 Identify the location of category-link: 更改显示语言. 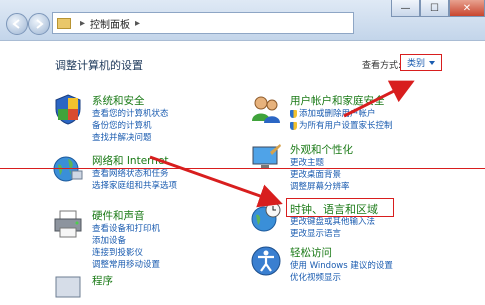
(315, 233).